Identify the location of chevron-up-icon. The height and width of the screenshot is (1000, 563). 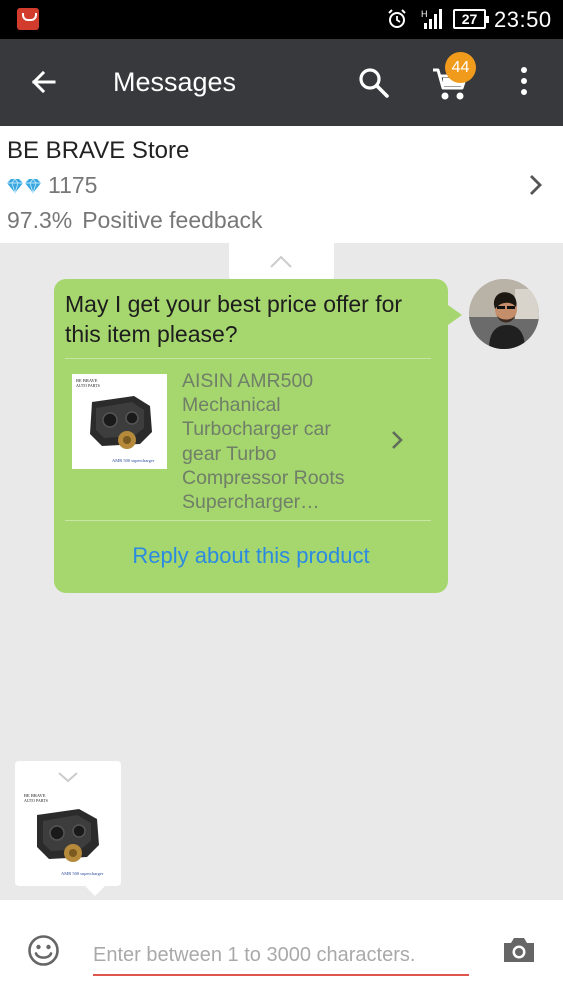
(281, 261).